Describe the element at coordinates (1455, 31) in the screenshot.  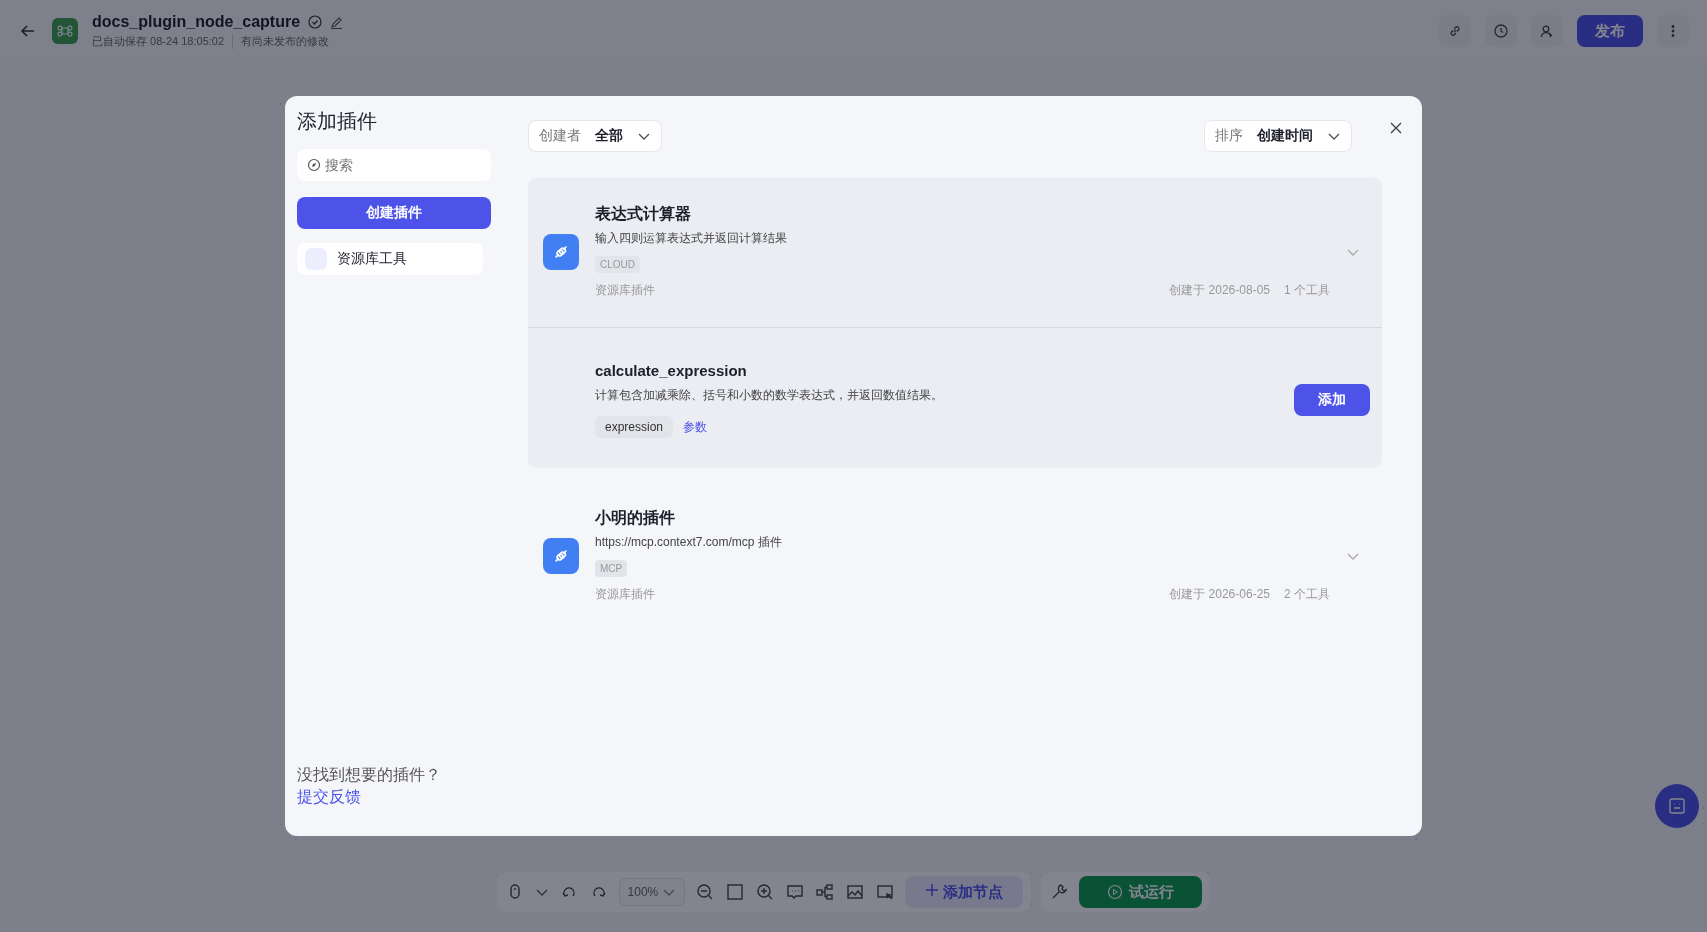
I see `link-icon` at that location.